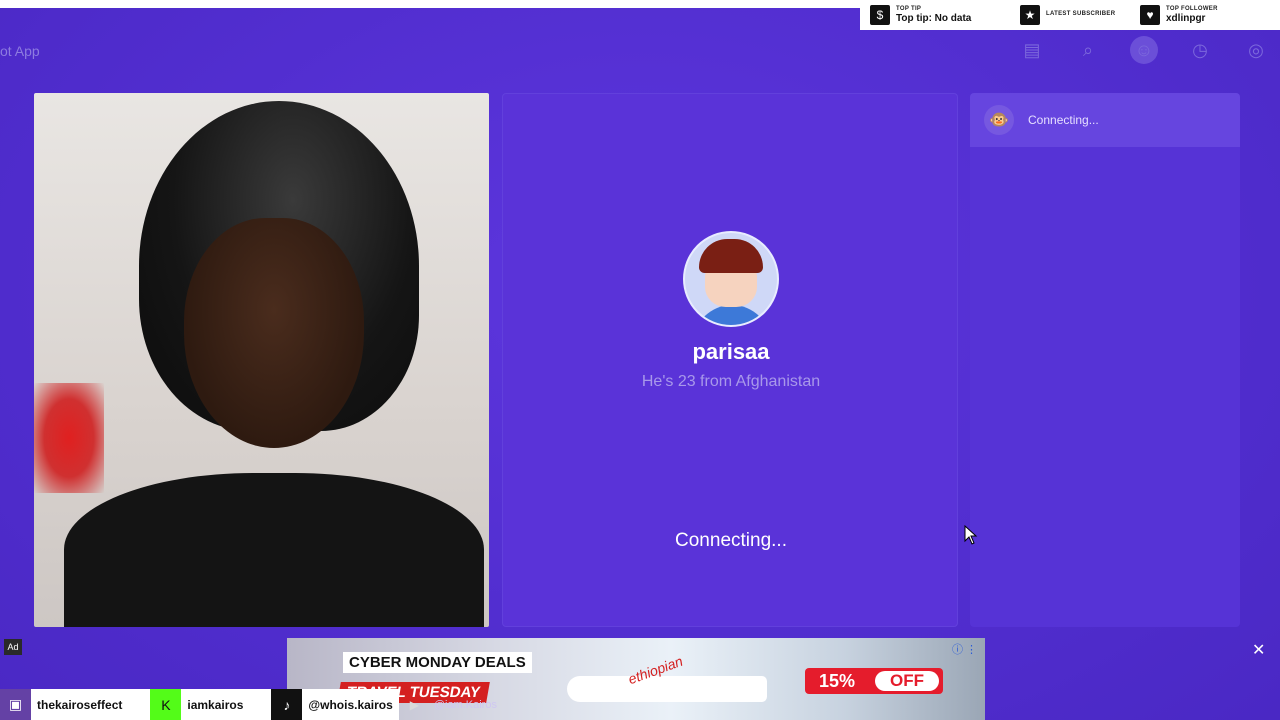 This screenshot has width=1280, height=720. Describe the element at coordinates (1192, 9) in the screenshot. I see `overlay-follower-label: TOP FOLLOWER` at that location.